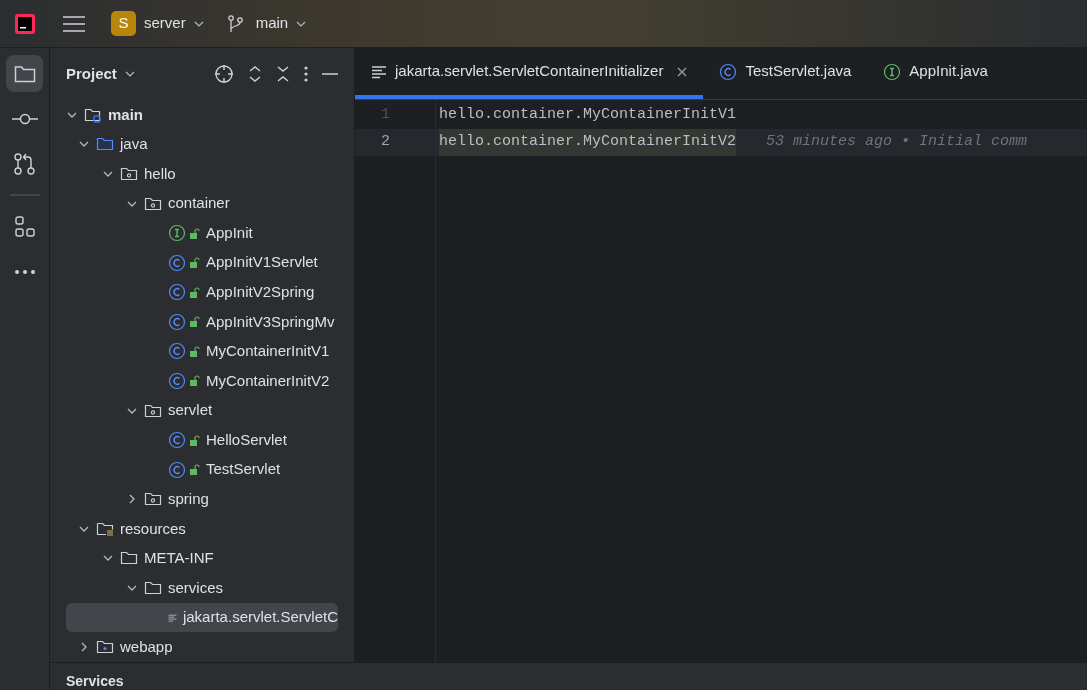  What do you see at coordinates (202, 351) in the screenshot?
I see `tree-item: MyContainerInitV1` at bounding box center [202, 351].